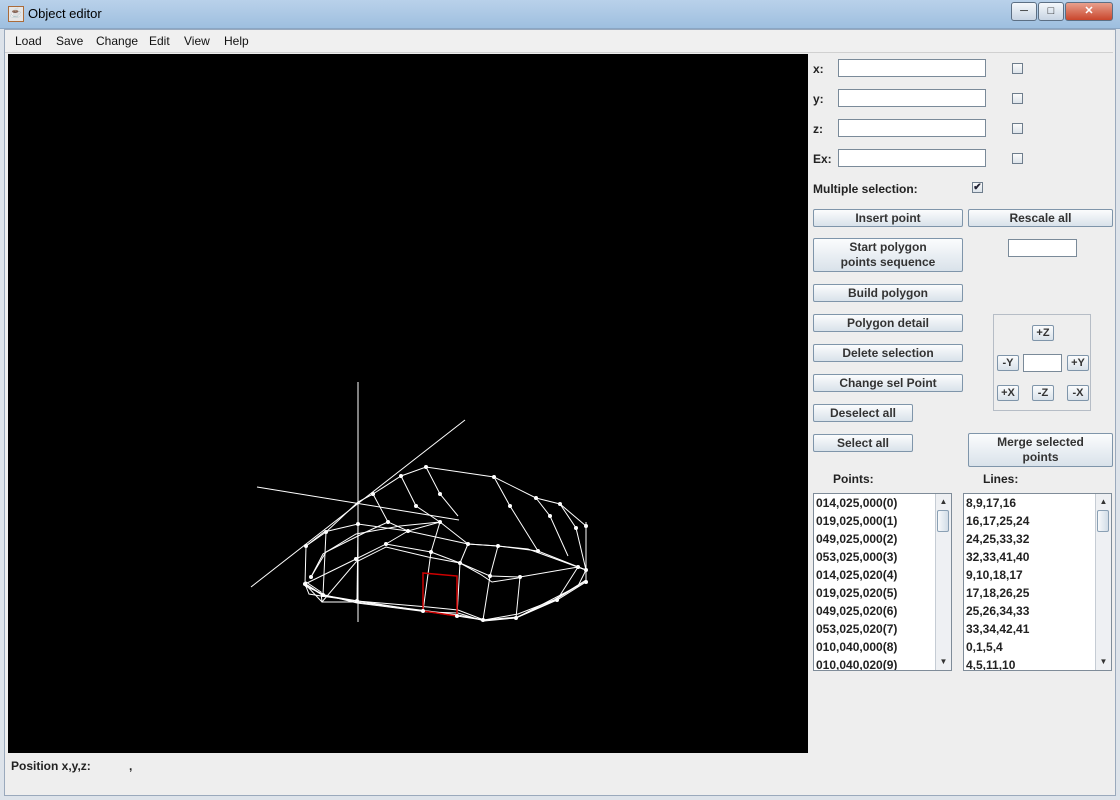  I want to click on x-field, so click(912, 68).